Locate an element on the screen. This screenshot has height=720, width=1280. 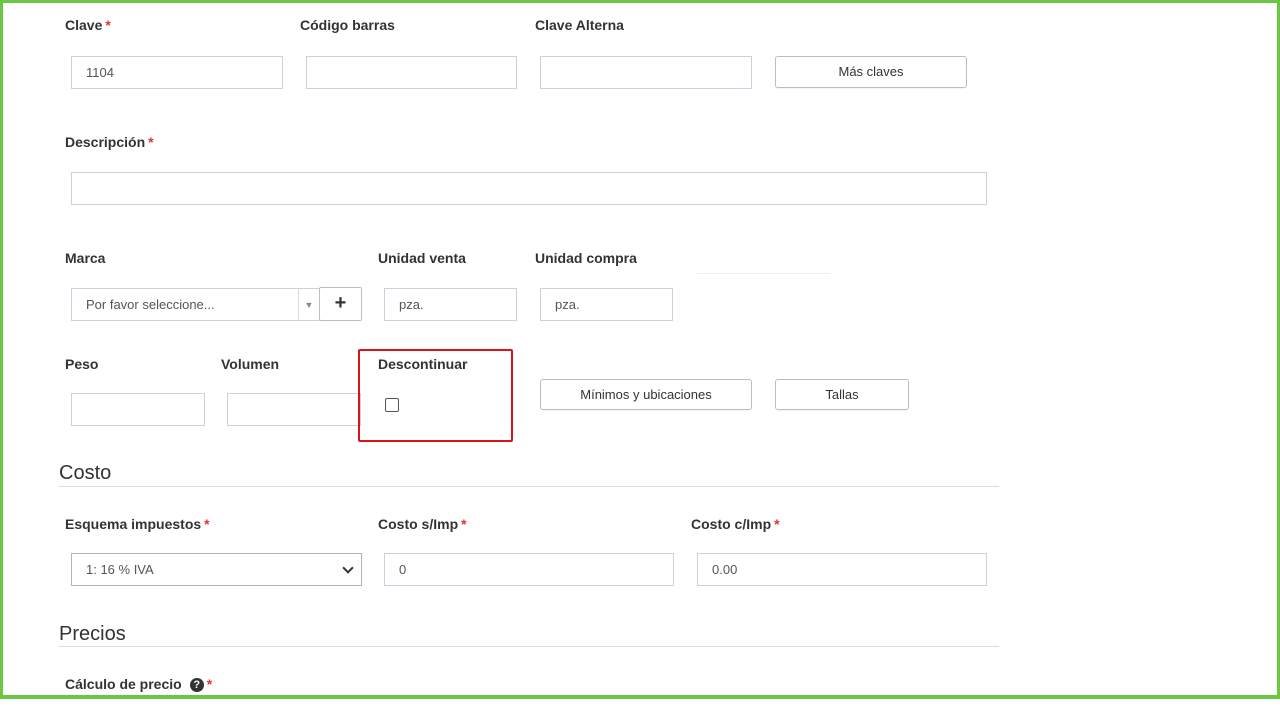
minimos-ubicaciones-button: Mínimos y ubicaciones is located at coordinates (646, 394).